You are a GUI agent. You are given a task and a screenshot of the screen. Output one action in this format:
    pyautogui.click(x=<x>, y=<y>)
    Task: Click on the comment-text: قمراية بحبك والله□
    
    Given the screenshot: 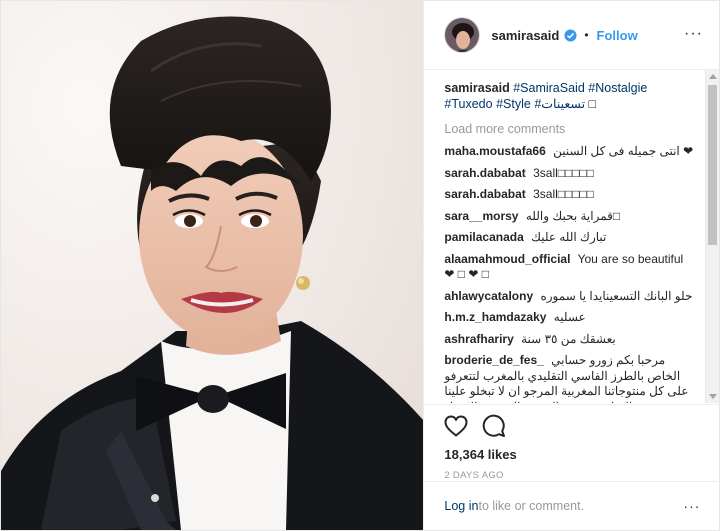 What is the action you would take?
    pyautogui.click(x=573, y=215)
    